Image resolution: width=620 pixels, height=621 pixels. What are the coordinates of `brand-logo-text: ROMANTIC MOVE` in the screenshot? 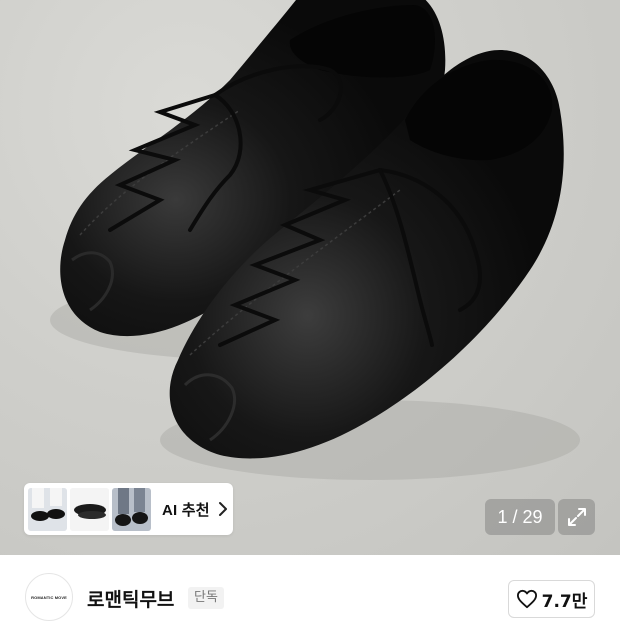 It's located at (49, 597).